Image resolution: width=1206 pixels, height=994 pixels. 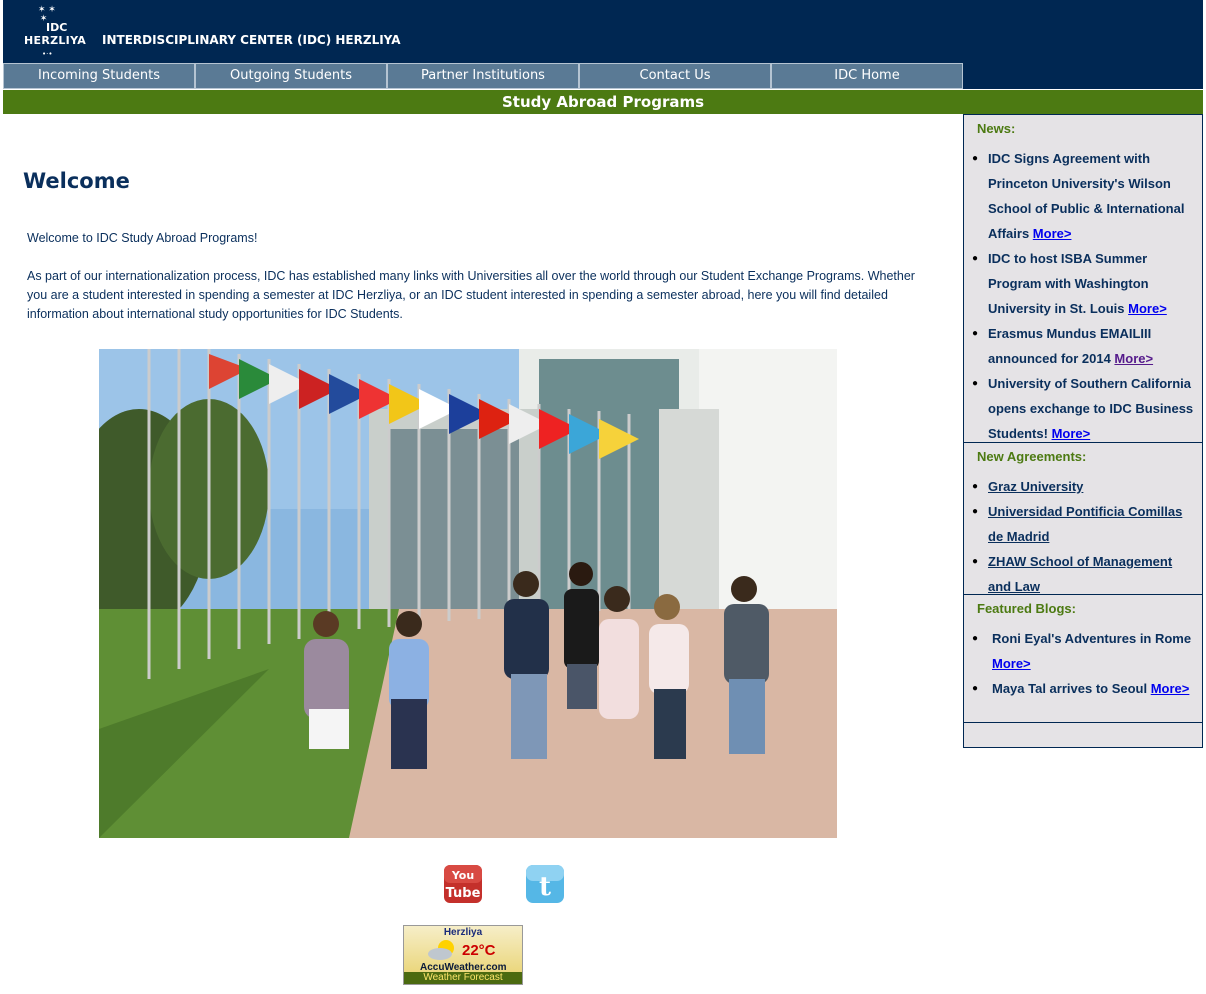 I want to click on nav-idc-home: IDC Home, so click(x=867, y=76).